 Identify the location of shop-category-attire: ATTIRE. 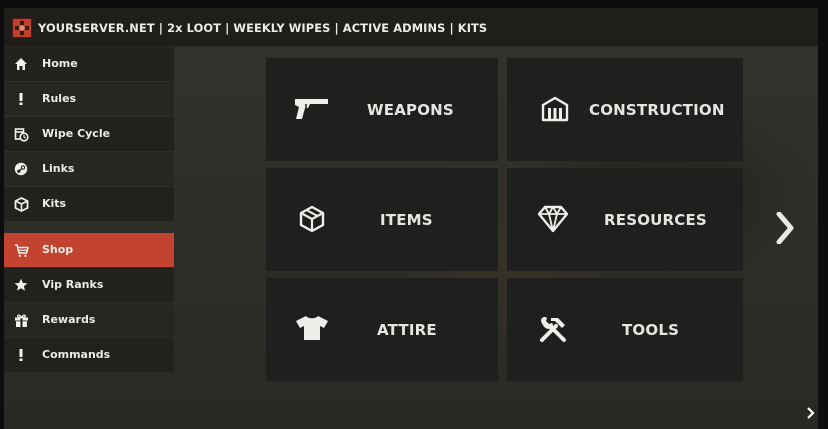
(382, 329).